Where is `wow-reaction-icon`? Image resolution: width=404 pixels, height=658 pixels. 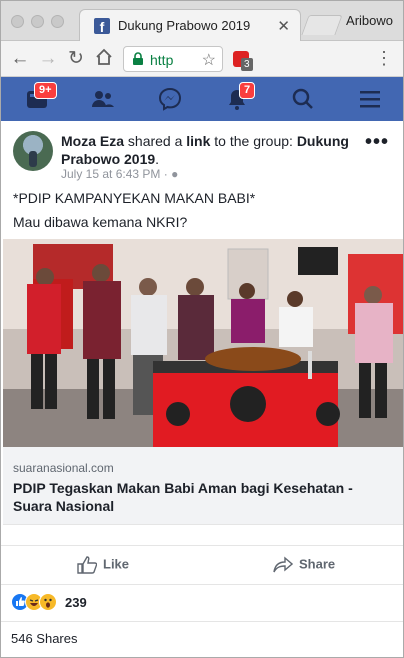 wow-reaction-icon is located at coordinates (48, 602).